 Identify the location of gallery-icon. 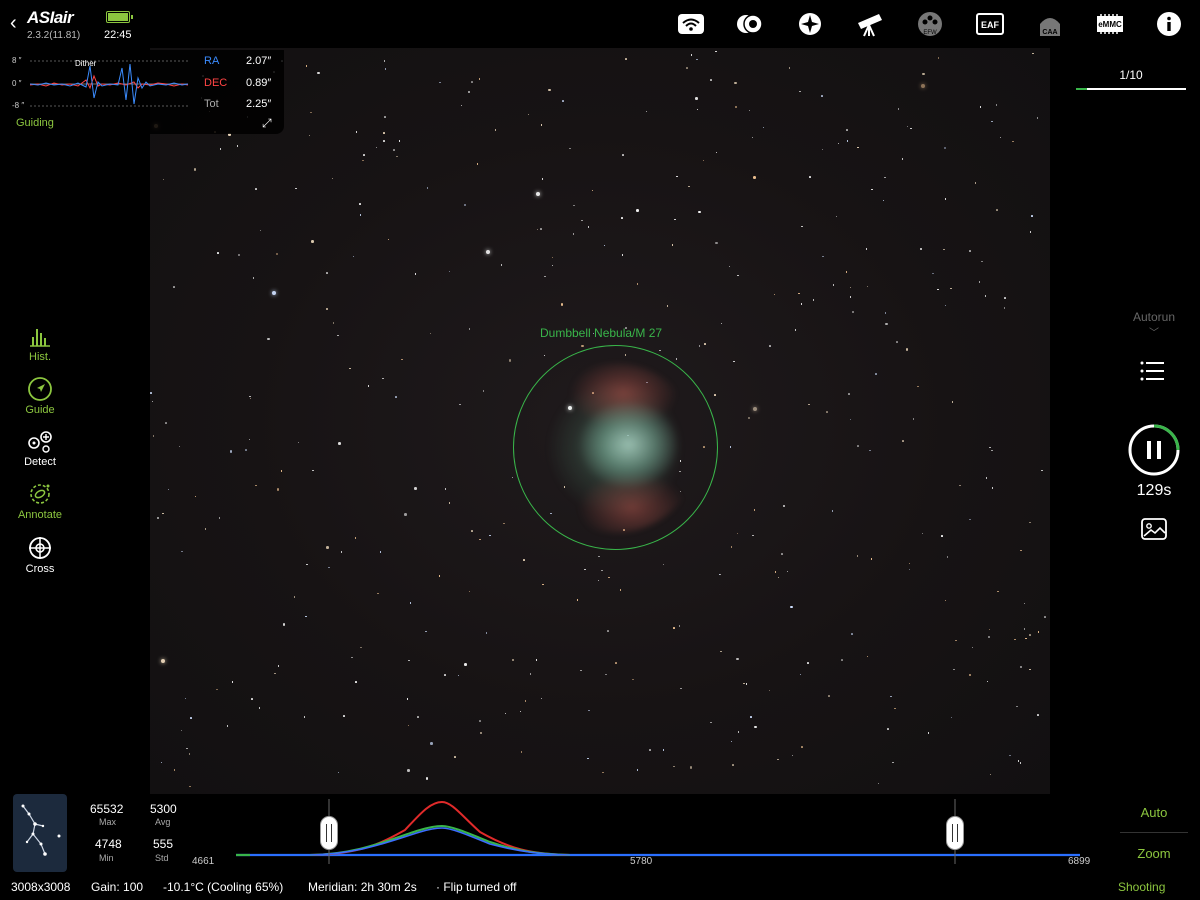
(1154, 529).